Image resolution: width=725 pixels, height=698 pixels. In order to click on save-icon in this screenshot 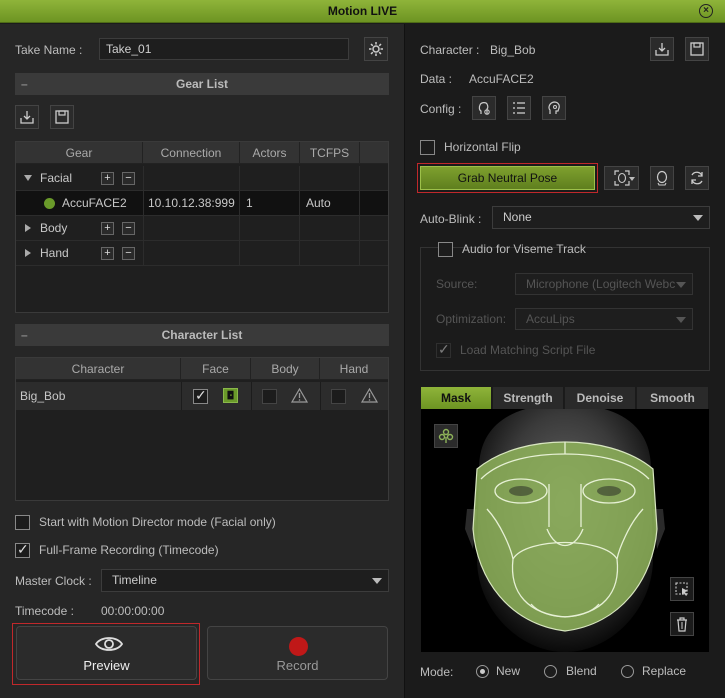, I will do `click(697, 49)`.